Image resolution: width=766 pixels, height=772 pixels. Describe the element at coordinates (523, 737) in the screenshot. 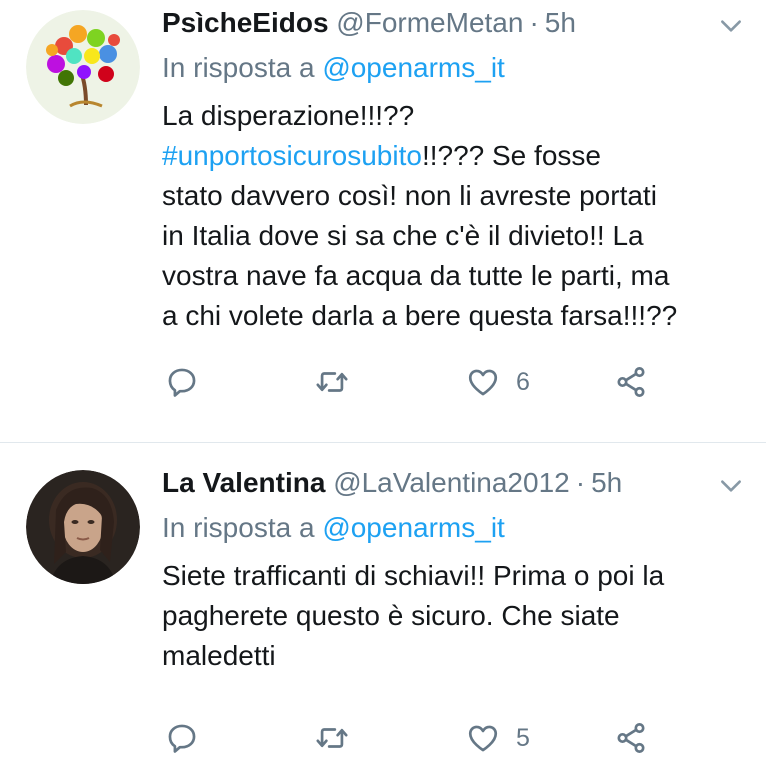

I see `like-count: 5` at that location.